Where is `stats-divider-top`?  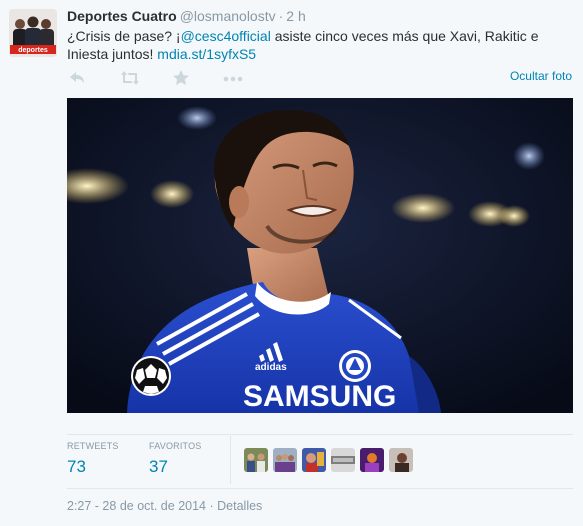 stats-divider-top is located at coordinates (320, 434).